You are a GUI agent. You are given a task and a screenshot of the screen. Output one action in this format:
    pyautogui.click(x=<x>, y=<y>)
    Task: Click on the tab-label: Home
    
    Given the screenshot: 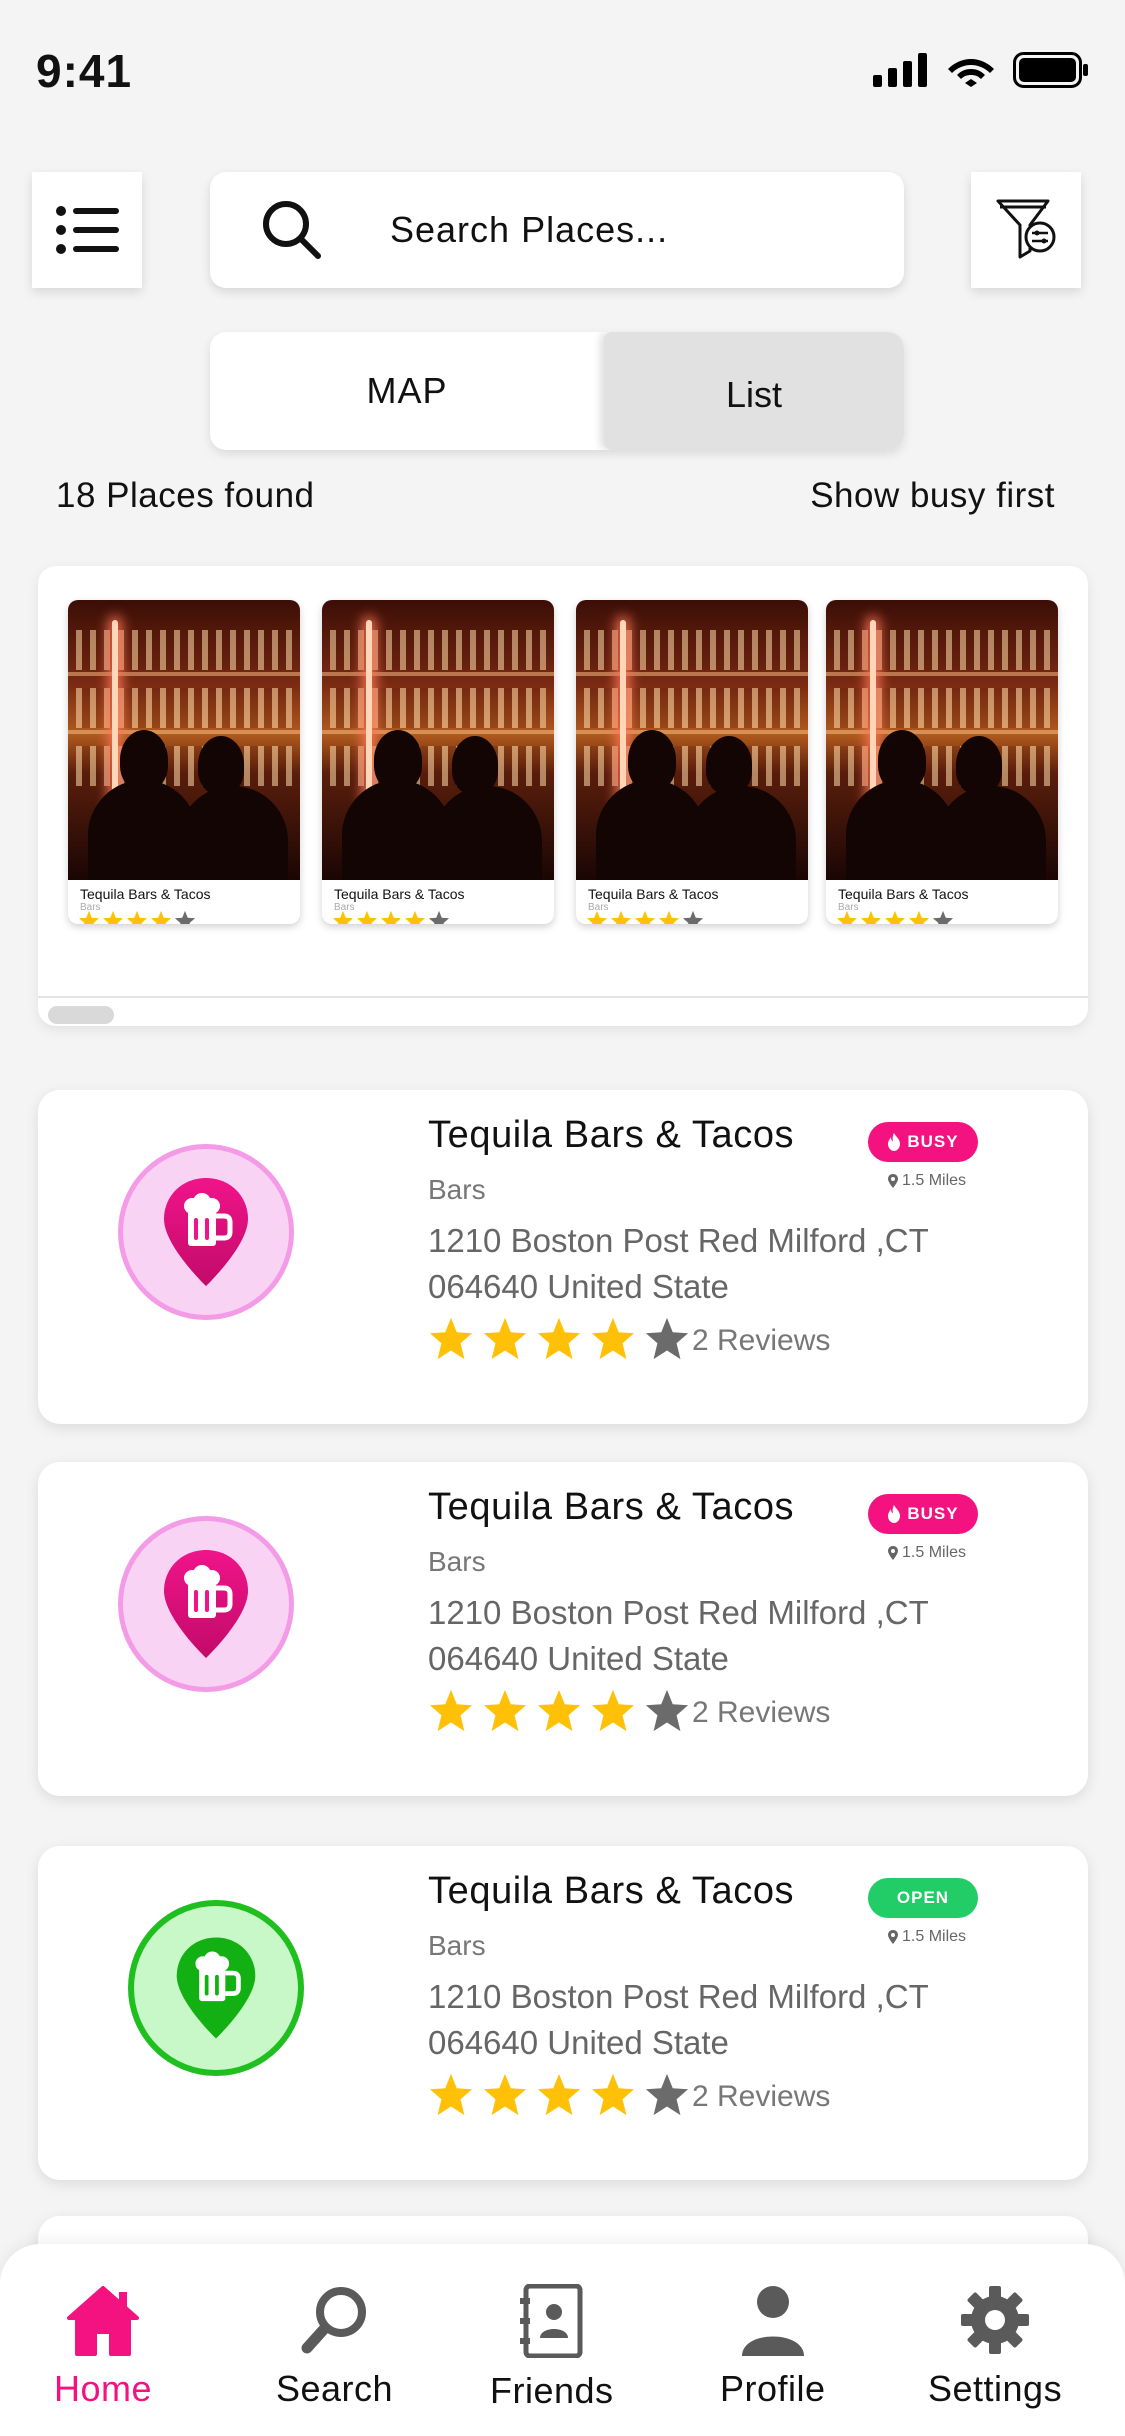 What is the action you would take?
    pyautogui.click(x=103, y=2388)
    